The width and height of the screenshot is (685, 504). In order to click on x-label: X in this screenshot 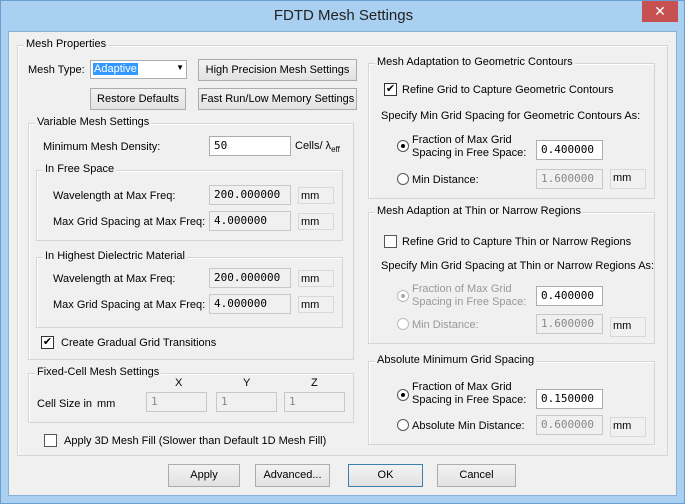, I will do `click(179, 383)`.